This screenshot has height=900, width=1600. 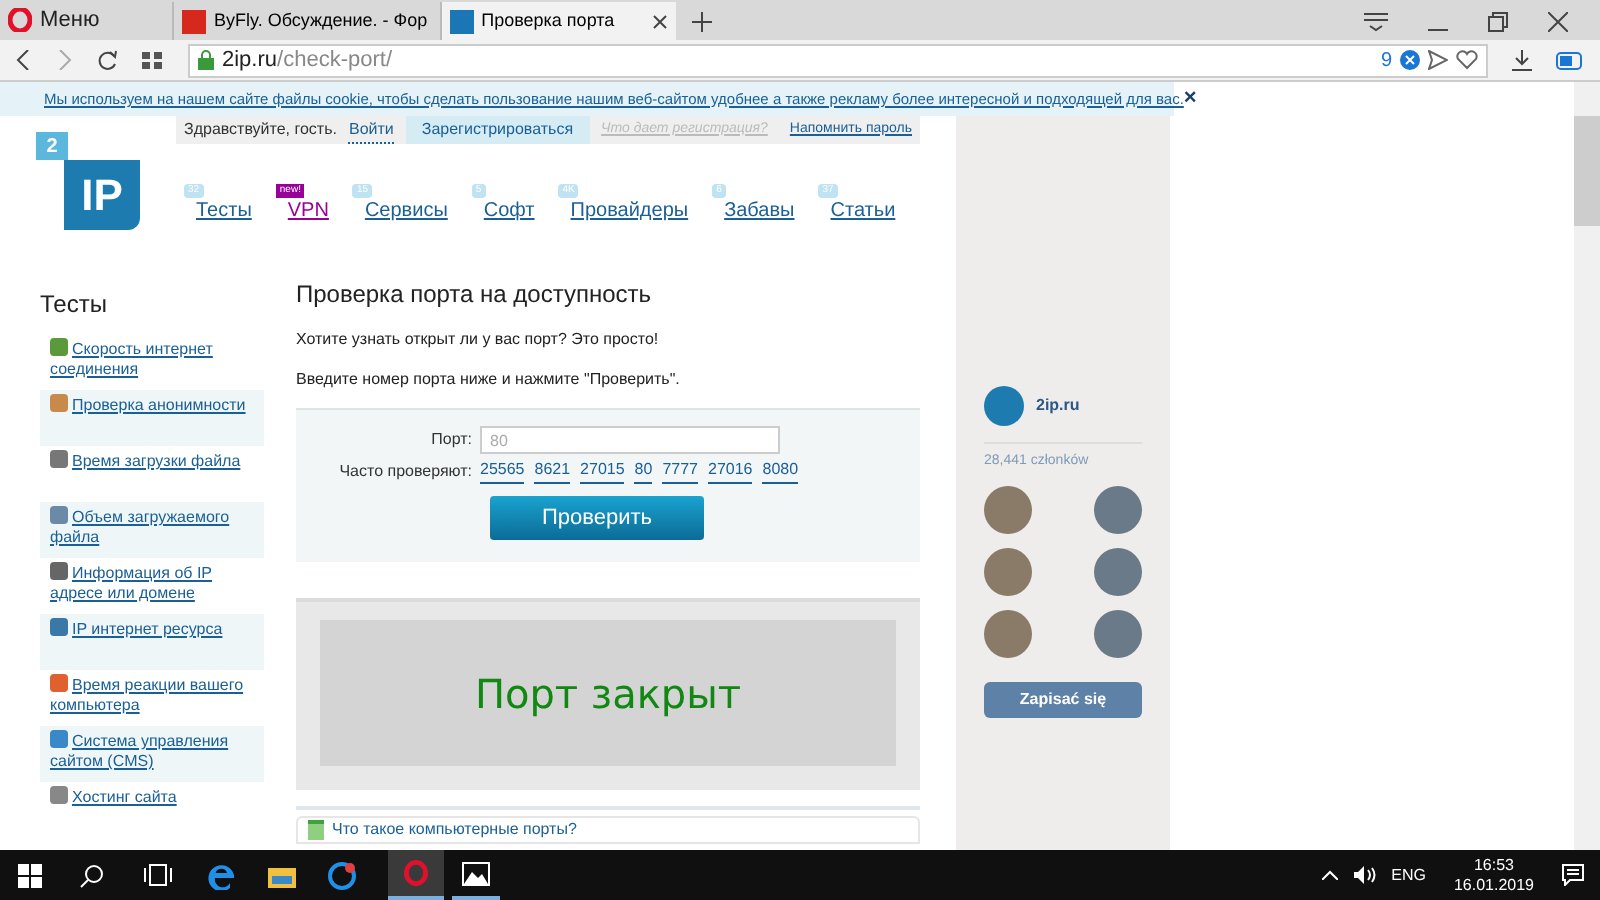 What do you see at coordinates (158, 875) in the screenshot?
I see `task-view-icon` at bounding box center [158, 875].